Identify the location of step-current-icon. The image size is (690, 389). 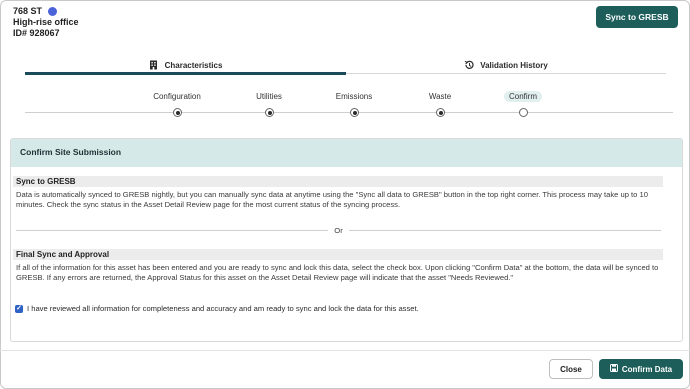
(523, 112).